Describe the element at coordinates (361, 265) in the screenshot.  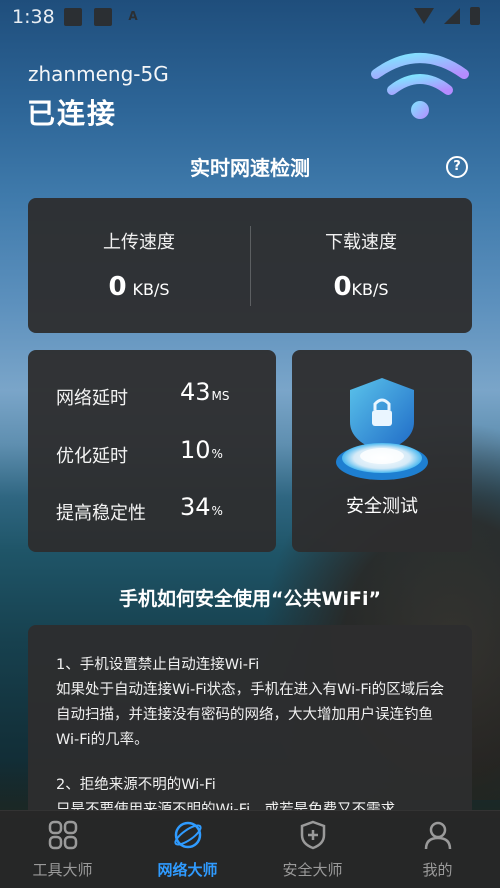
I see `download-speed: 下载速度 0KB/S` at that location.